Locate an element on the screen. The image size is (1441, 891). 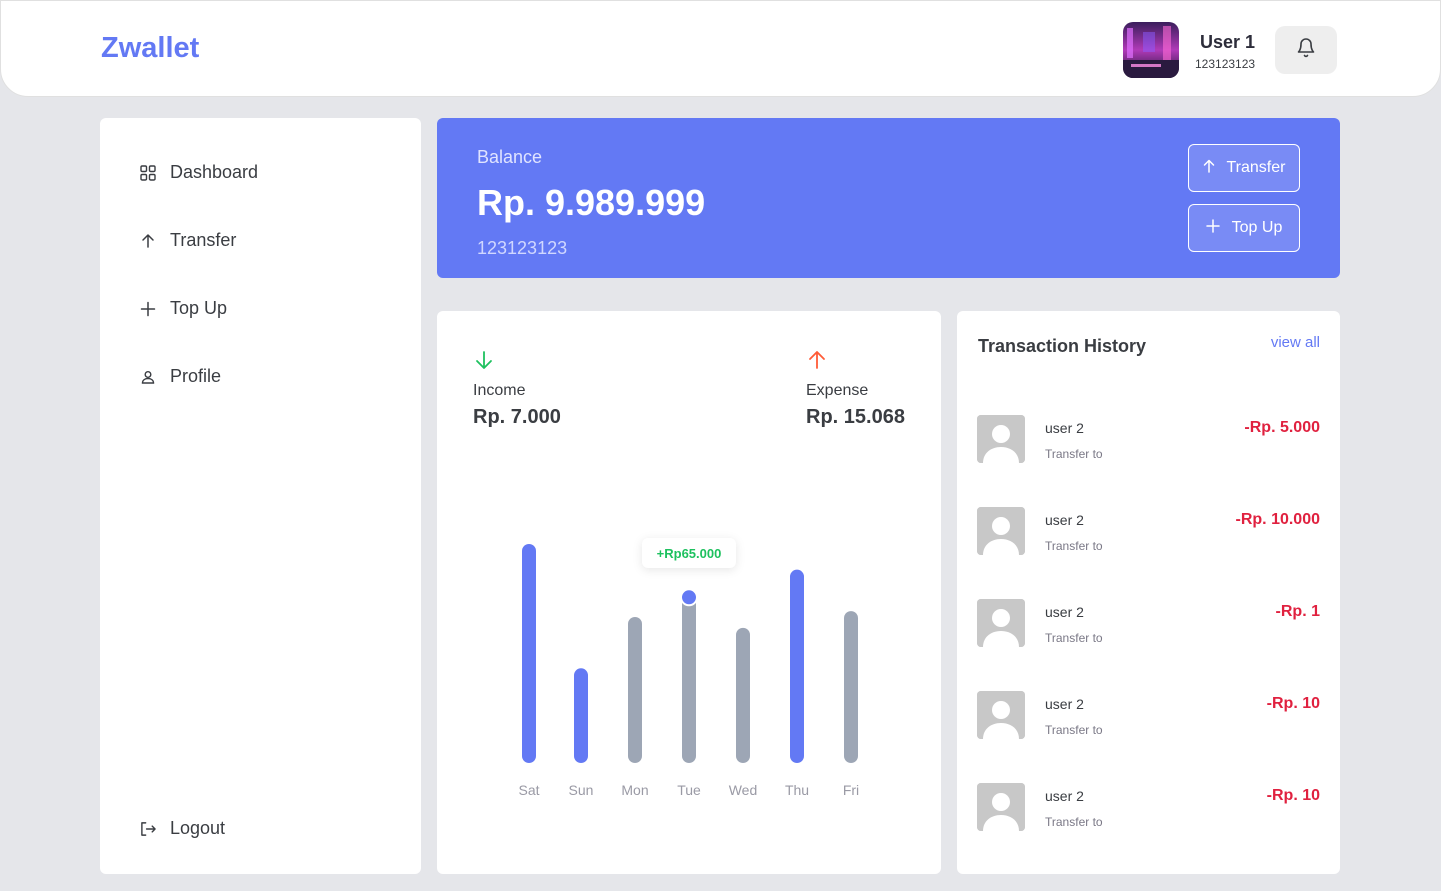
sidebar-item-label: Dashboard is located at coordinates (214, 172).